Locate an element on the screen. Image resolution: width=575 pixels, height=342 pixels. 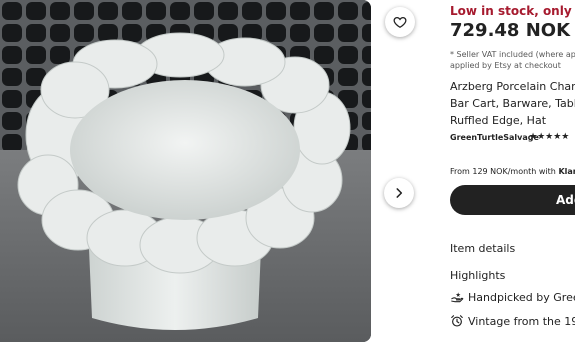
chevron-right-icon is located at coordinates (399, 193).